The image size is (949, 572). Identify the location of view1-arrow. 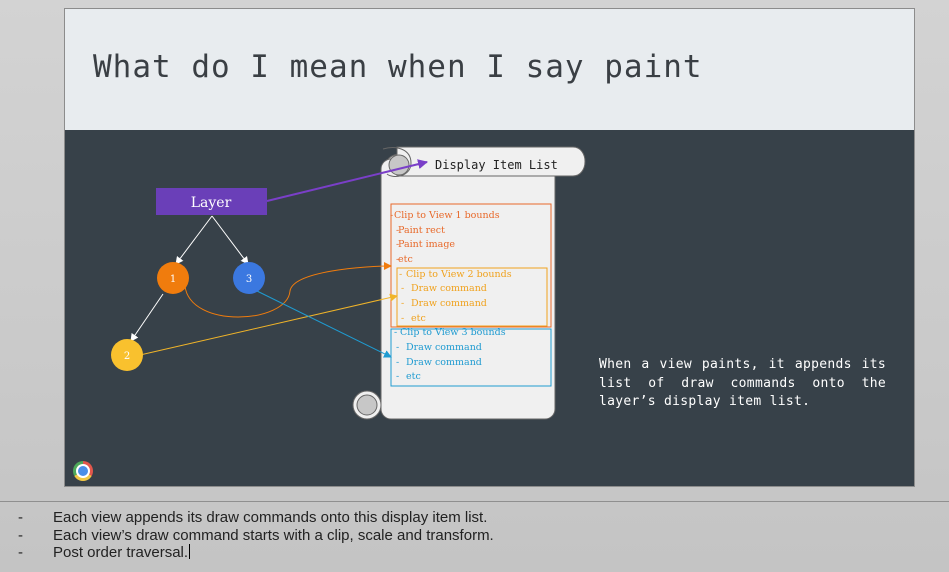
(288, 290).